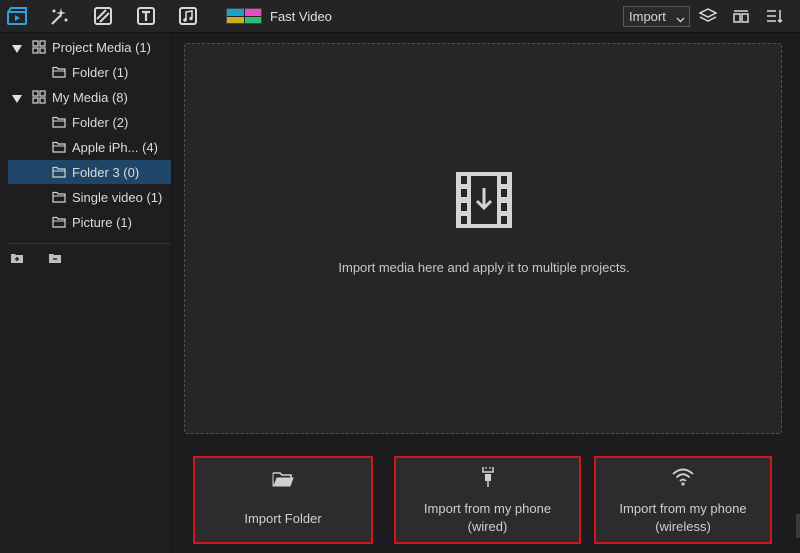  Describe the element at coordinates (301, 16) in the screenshot. I see `project-title: Fast Video` at that location.